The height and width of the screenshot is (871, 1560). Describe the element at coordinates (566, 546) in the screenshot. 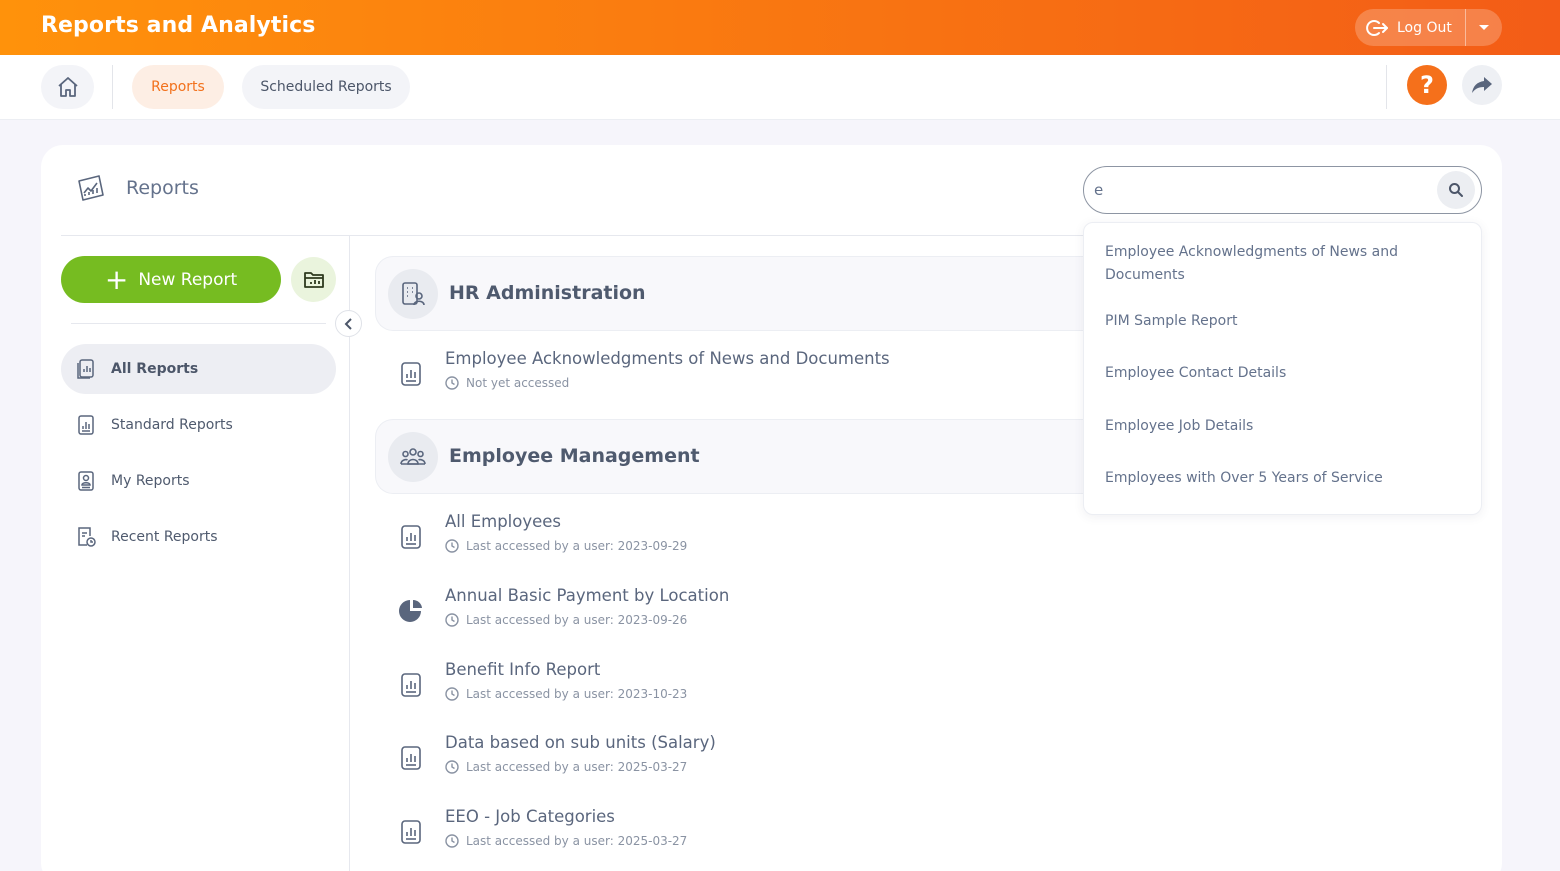

I see `report-meta: Last accessed by a user: 2023-09-29` at that location.